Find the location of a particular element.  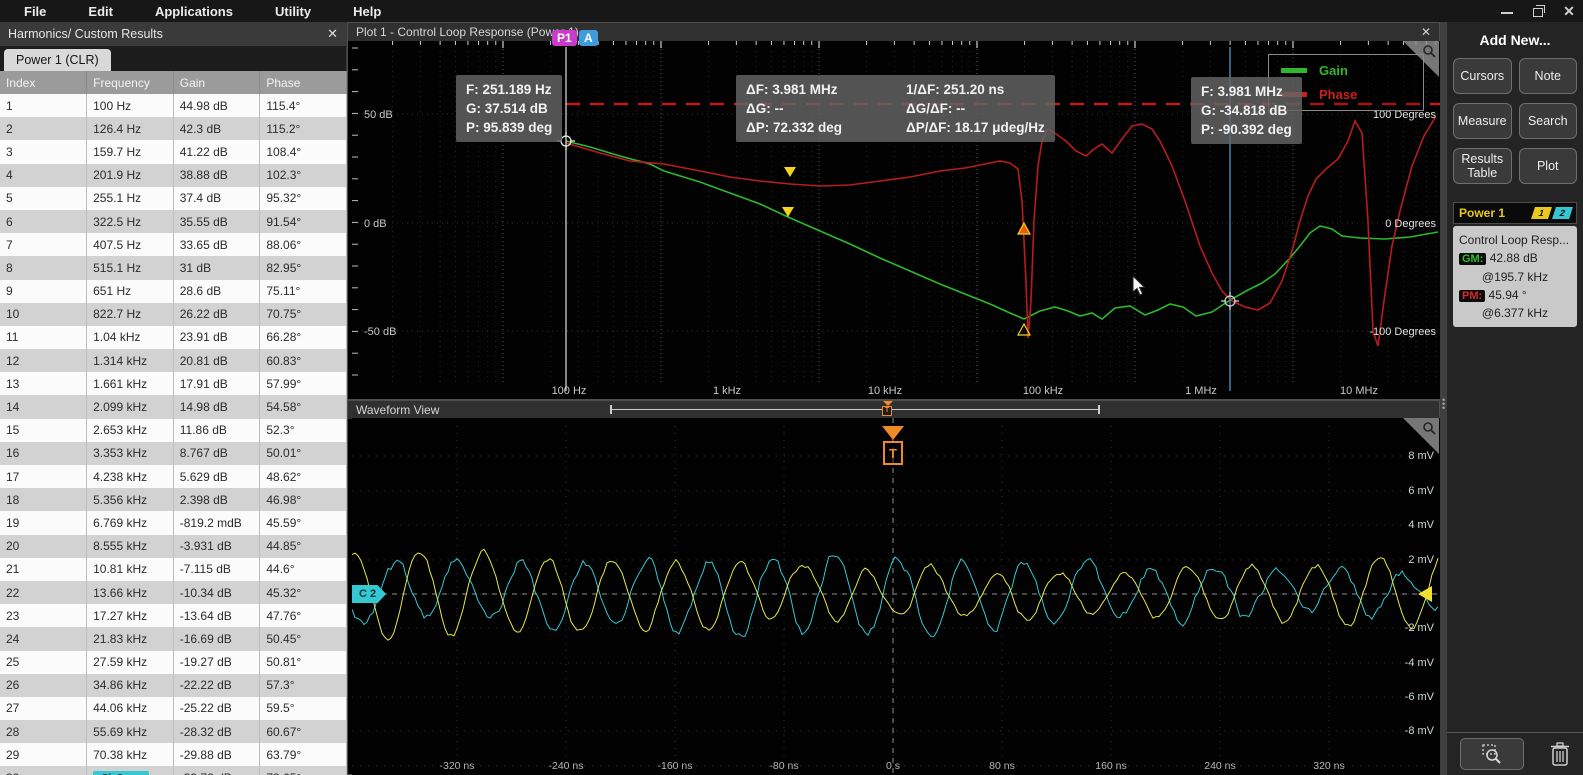

table-row: 9 651 Hz 28.6 dB 75.11° is located at coordinates (173, 291).